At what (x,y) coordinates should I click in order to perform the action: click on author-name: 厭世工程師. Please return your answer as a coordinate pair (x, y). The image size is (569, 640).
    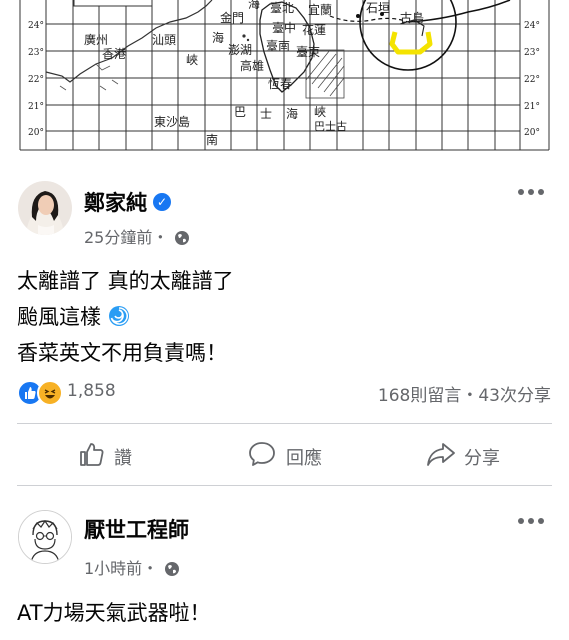
    Looking at the image, I should click on (136, 529).